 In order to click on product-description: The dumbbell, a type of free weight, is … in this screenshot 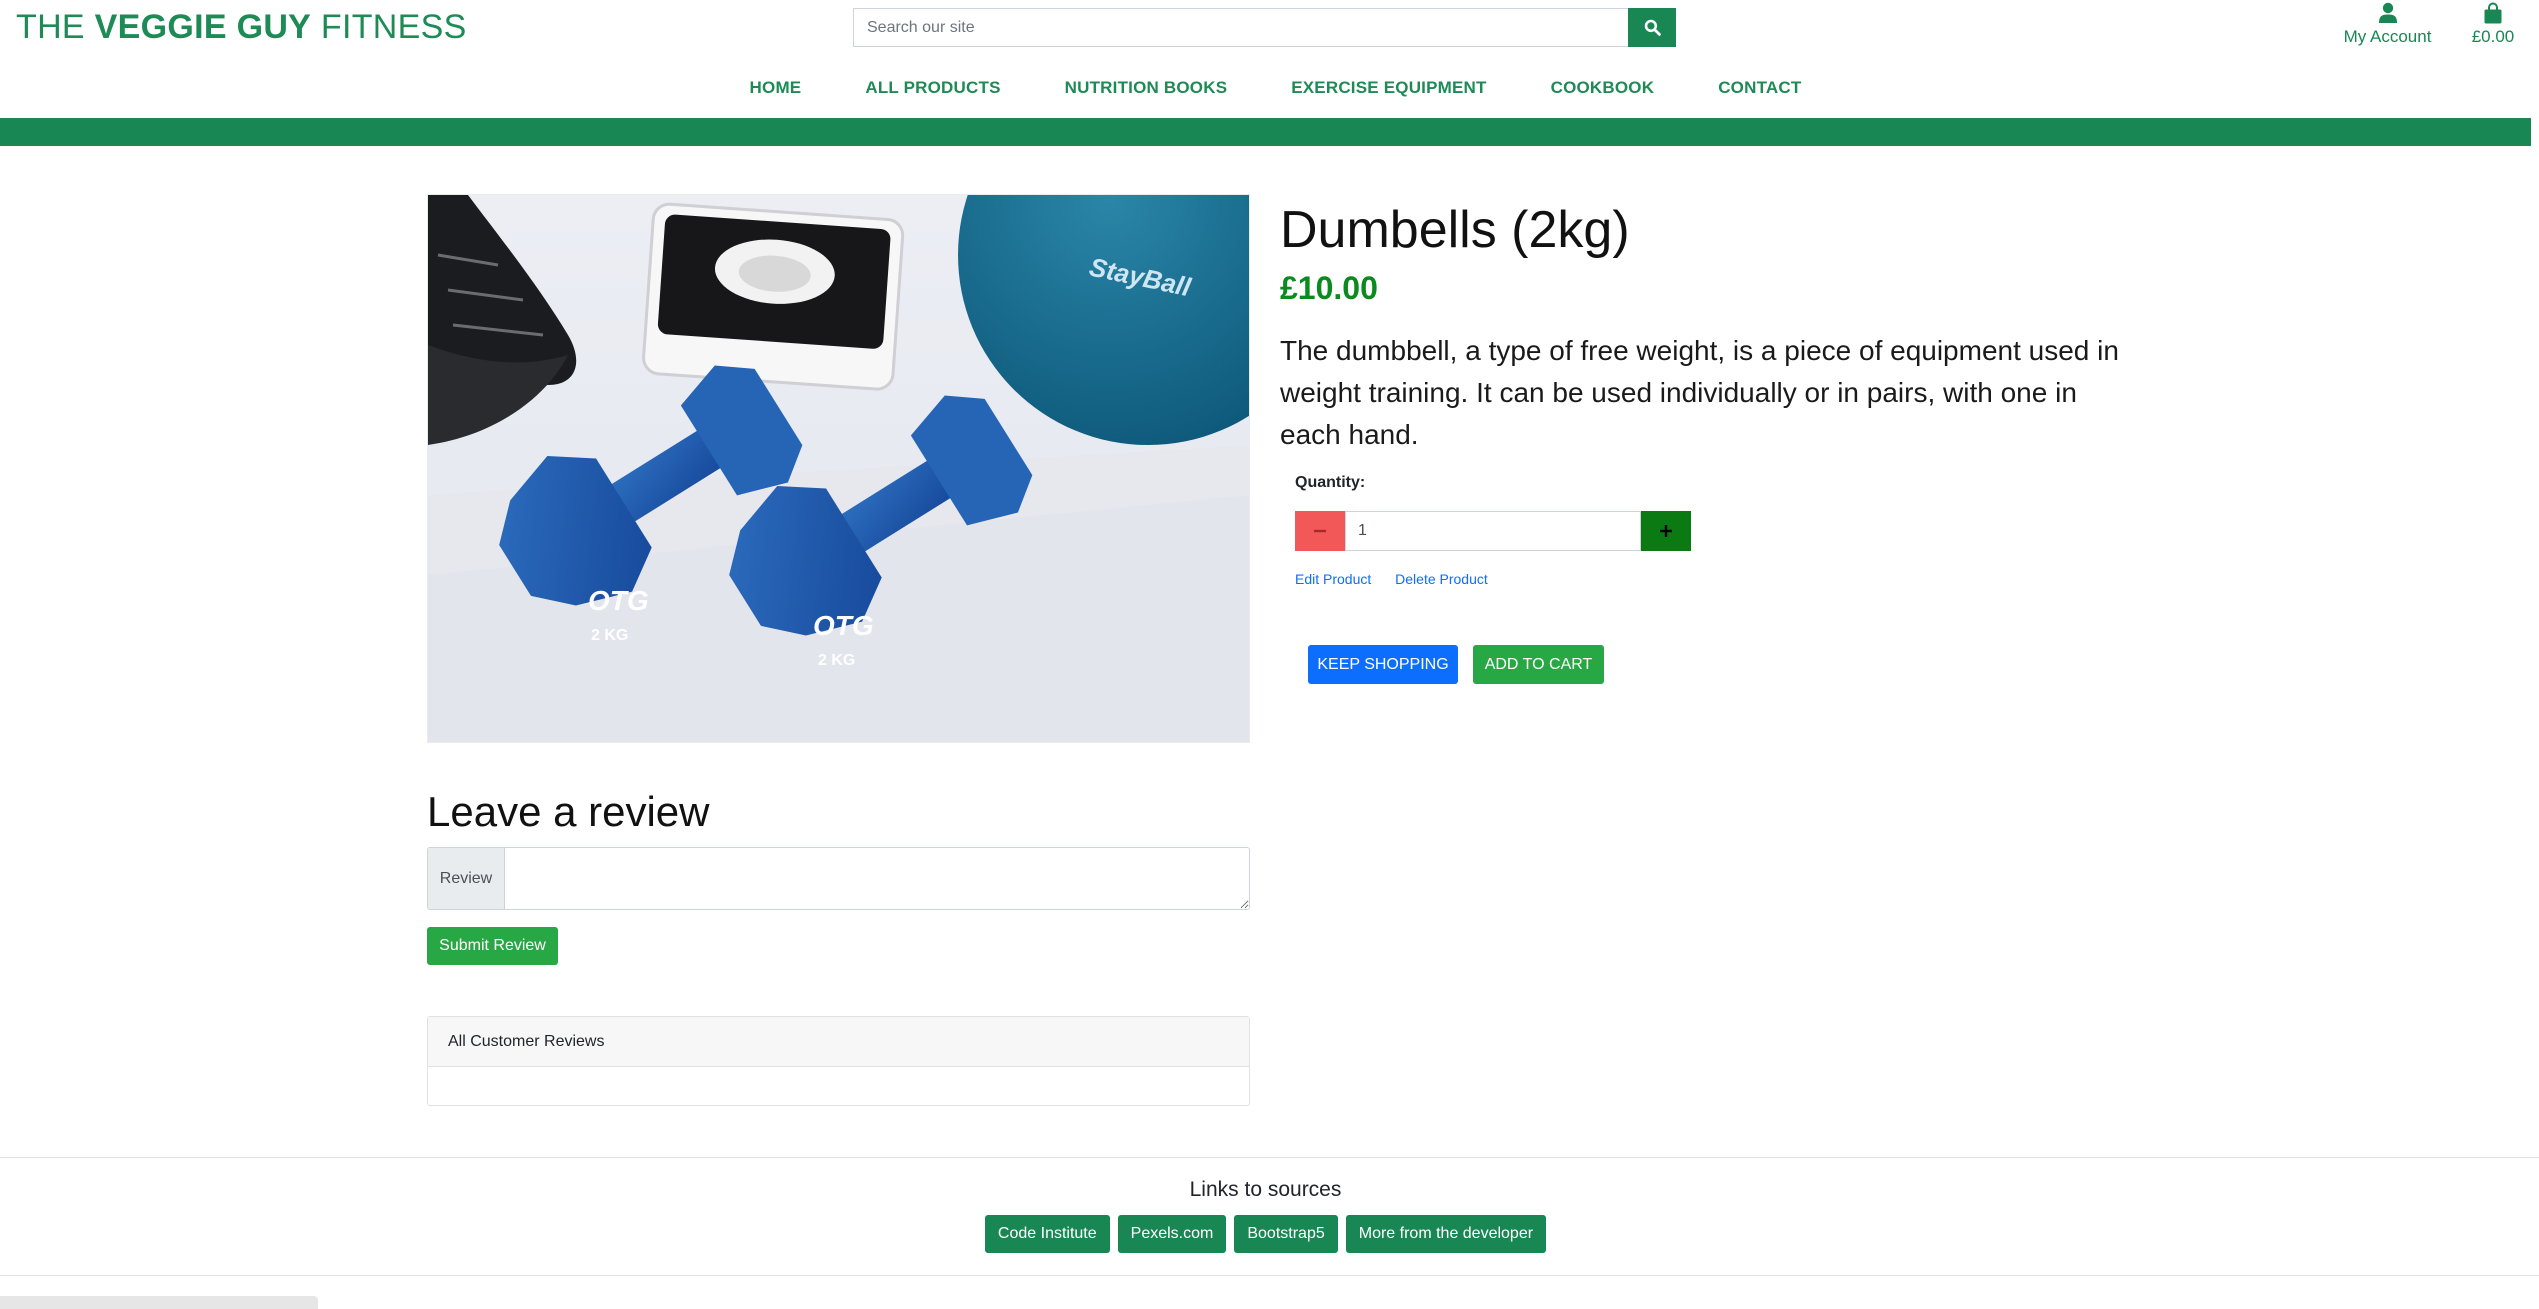, I will do `click(1699, 392)`.